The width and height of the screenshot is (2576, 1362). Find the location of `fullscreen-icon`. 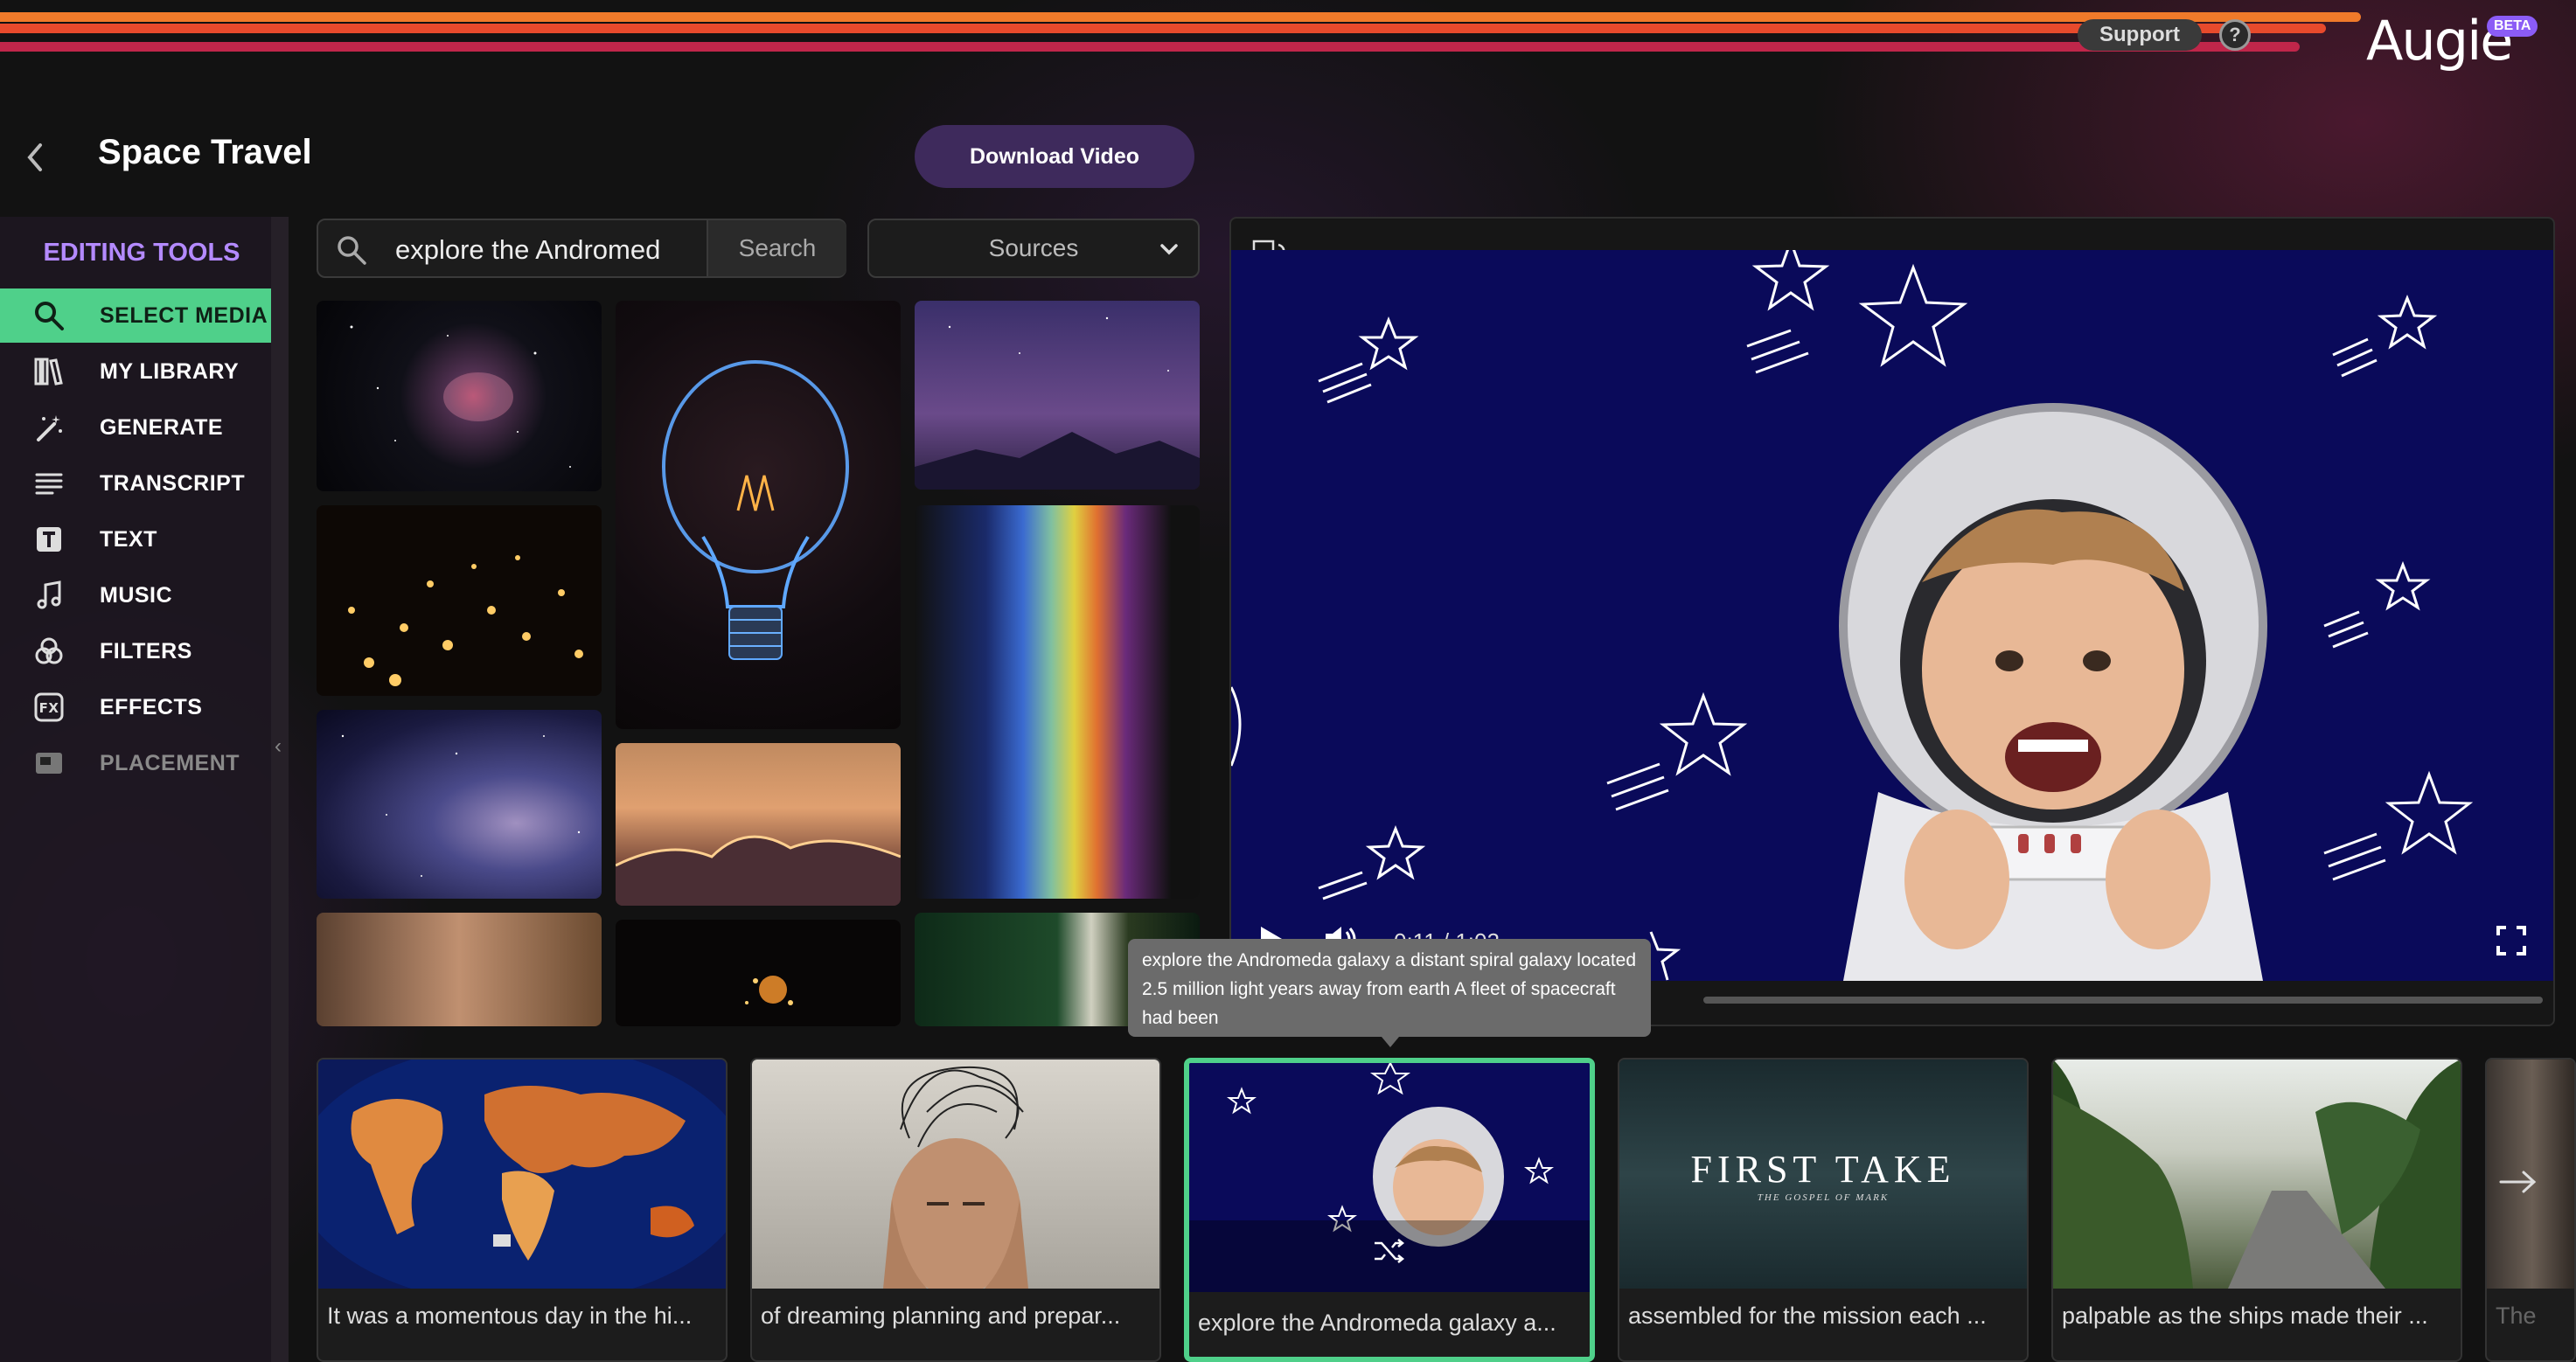

fullscreen-icon is located at coordinates (2511, 943).